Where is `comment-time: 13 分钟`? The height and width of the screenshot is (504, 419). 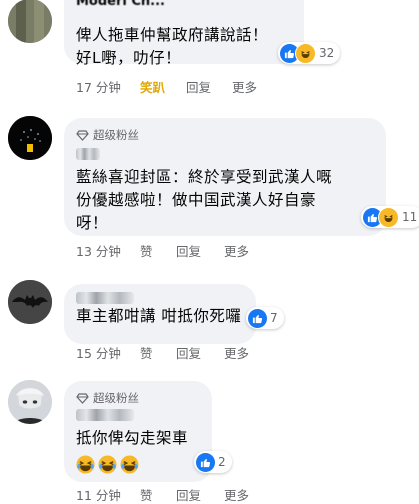
comment-time: 13 分钟 is located at coordinates (108, 250).